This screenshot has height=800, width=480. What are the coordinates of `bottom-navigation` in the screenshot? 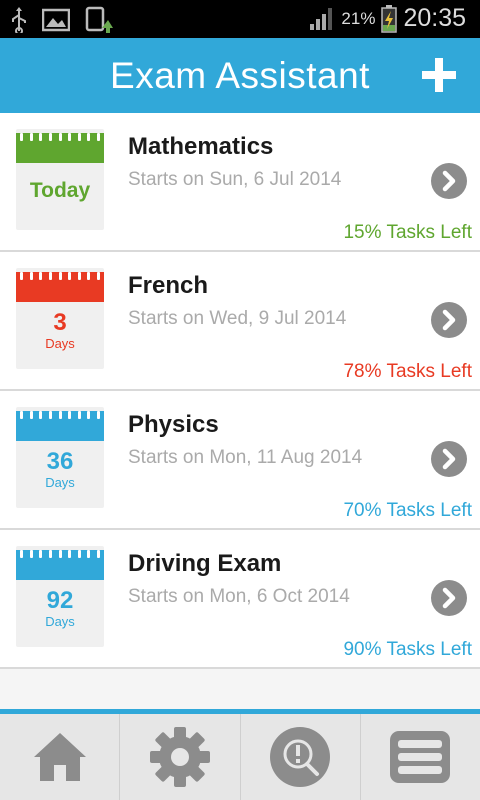 It's located at (240, 754).